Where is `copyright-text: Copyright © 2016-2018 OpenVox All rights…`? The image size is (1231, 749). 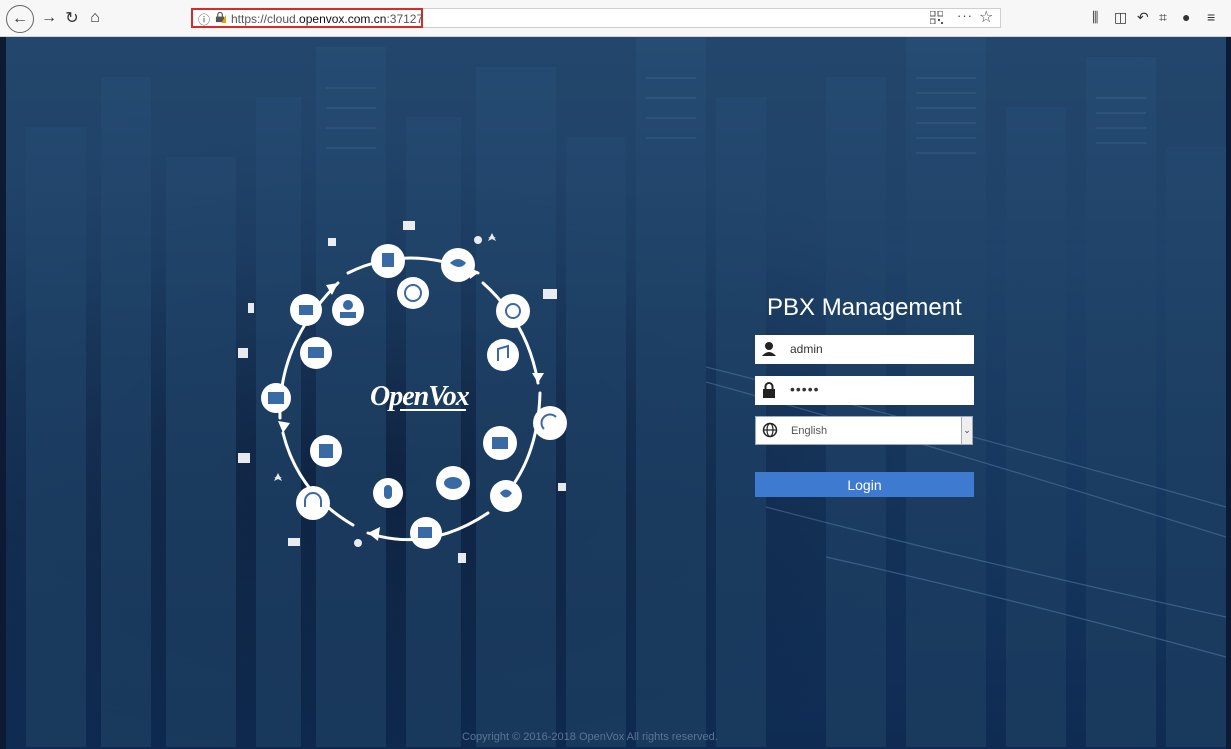
copyright-text: Copyright © 2016-2018 OpenVox All rights… is located at coordinates (590, 737).